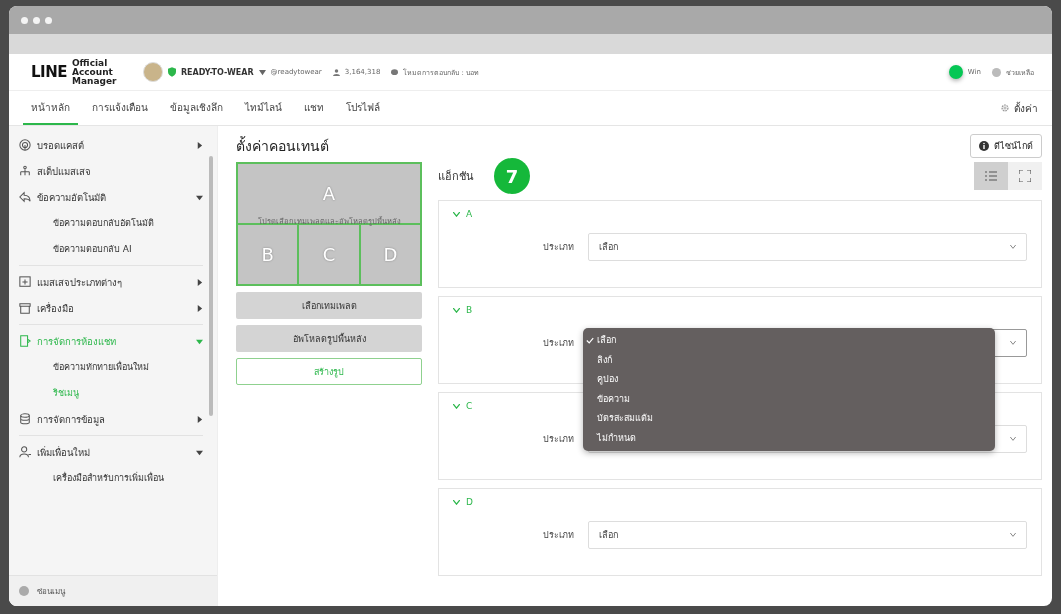 Image resolution: width=1061 pixels, height=614 pixels. Describe the element at coordinates (456, 176) in the screenshot. I see `section-title: แอ็กชัน` at that location.